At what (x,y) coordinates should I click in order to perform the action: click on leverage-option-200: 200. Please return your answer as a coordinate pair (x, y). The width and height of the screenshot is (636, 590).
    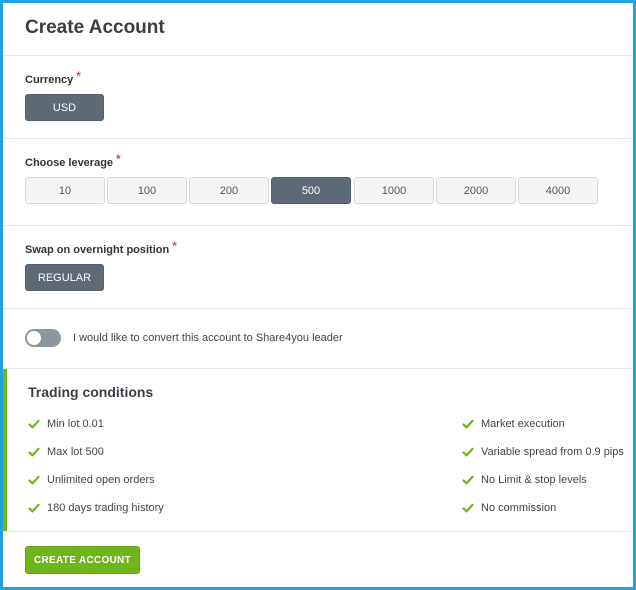
    Looking at the image, I should click on (229, 190).